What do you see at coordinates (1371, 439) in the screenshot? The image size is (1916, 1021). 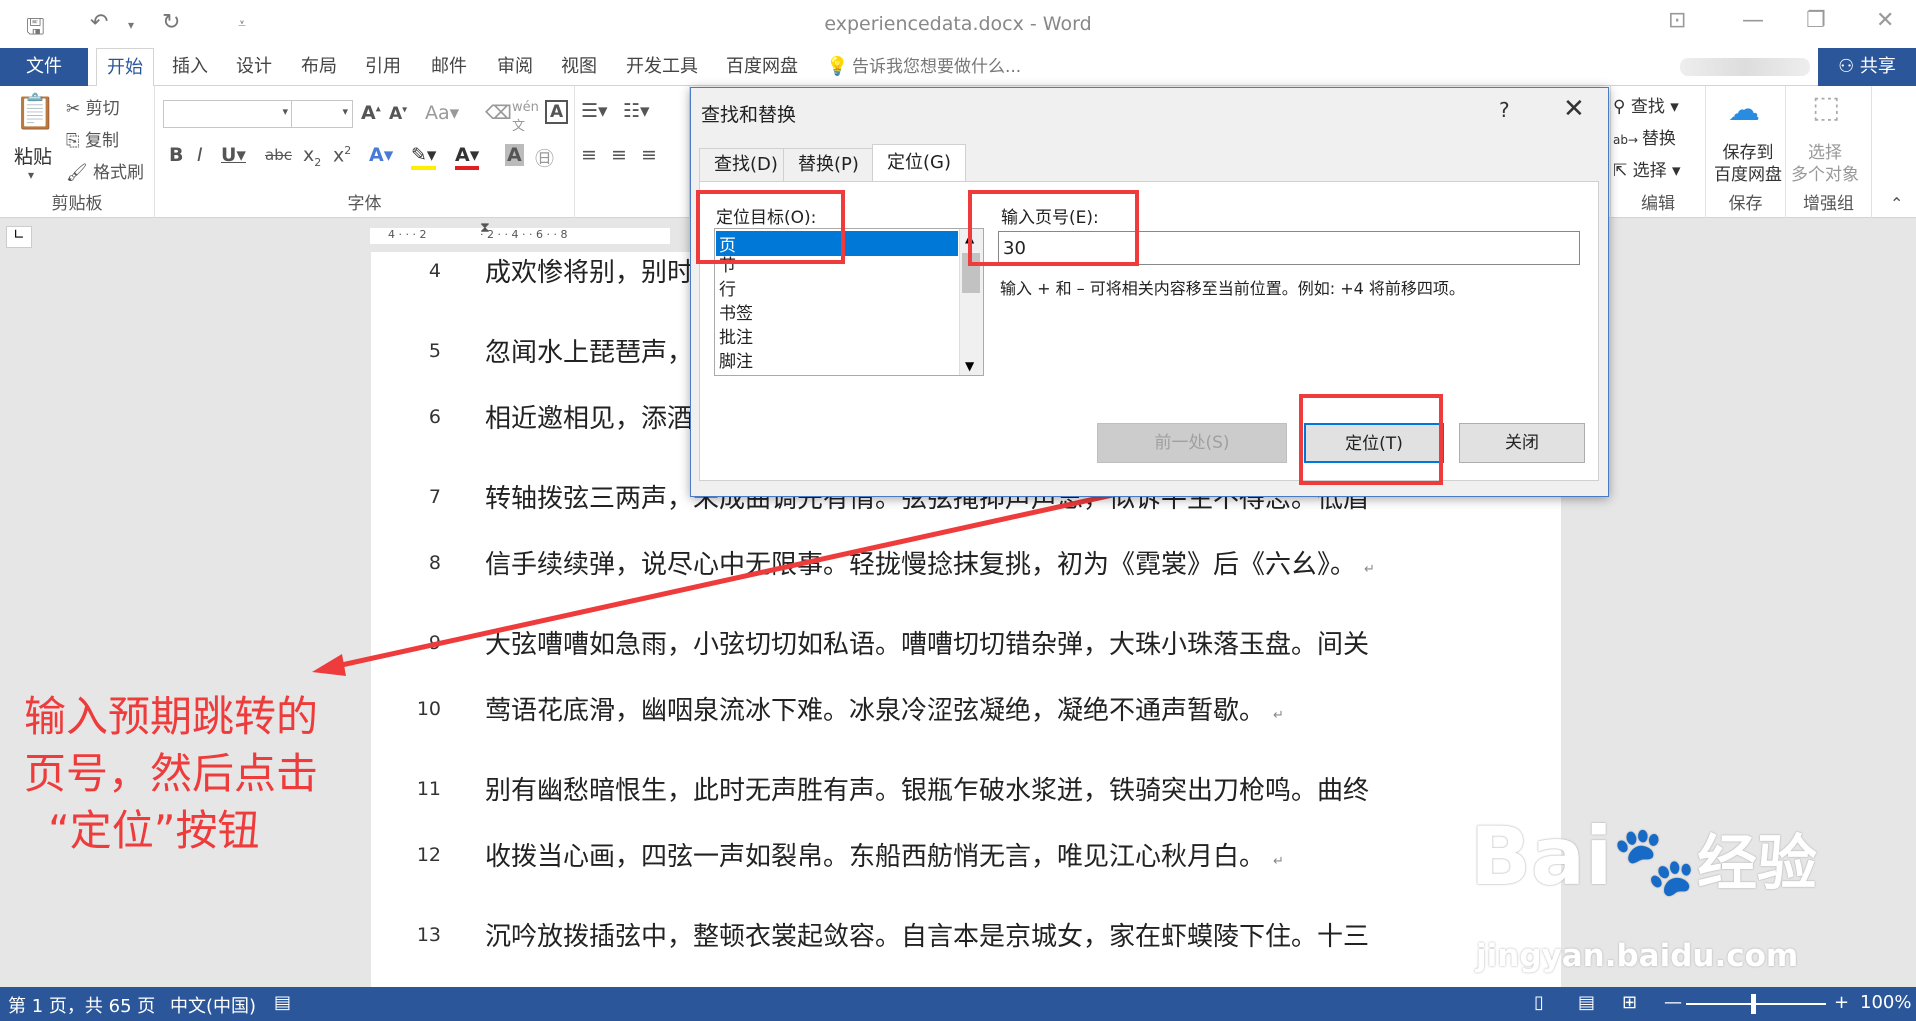 I see `highlight-box-goto` at bounding box center [1371, 439].